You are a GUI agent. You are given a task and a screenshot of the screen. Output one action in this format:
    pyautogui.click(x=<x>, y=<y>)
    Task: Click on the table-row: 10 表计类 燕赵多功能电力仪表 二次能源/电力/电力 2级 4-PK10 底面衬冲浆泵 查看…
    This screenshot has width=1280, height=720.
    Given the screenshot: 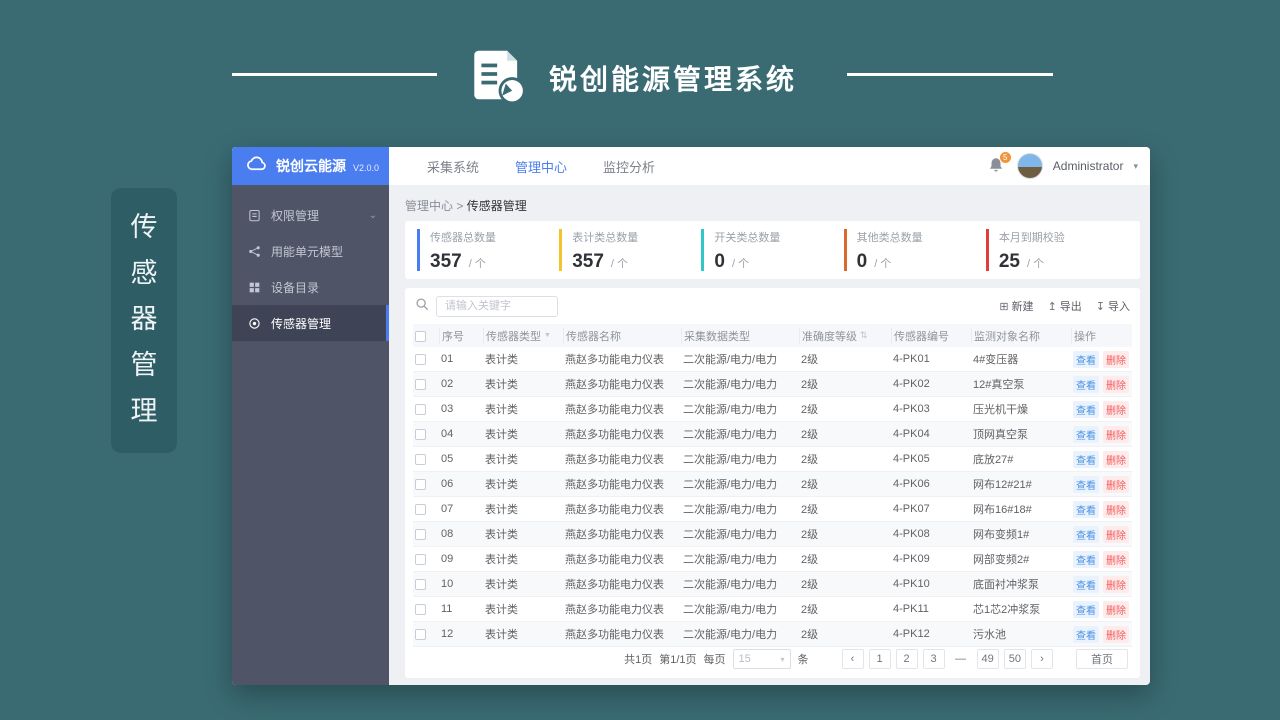 What is the action you would take?
    pyautogui.click(x=772, y=584)
    